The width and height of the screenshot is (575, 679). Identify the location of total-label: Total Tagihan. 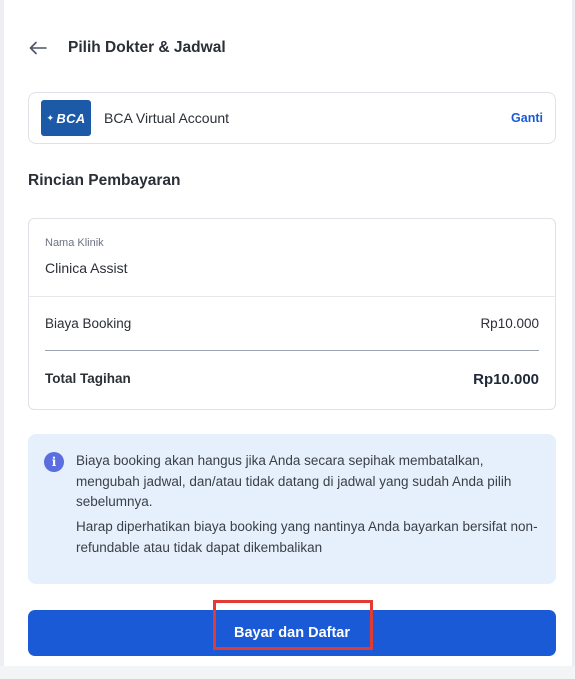
(88, 378).